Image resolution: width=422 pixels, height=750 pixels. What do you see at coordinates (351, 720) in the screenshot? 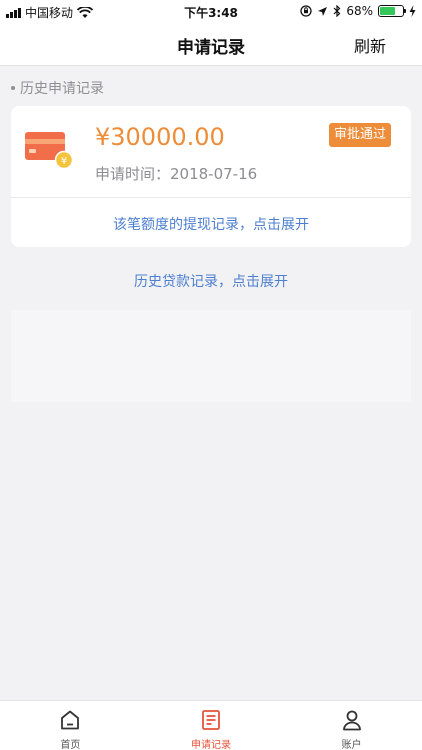
I see `user-icon` at bounding box center [351, 720].